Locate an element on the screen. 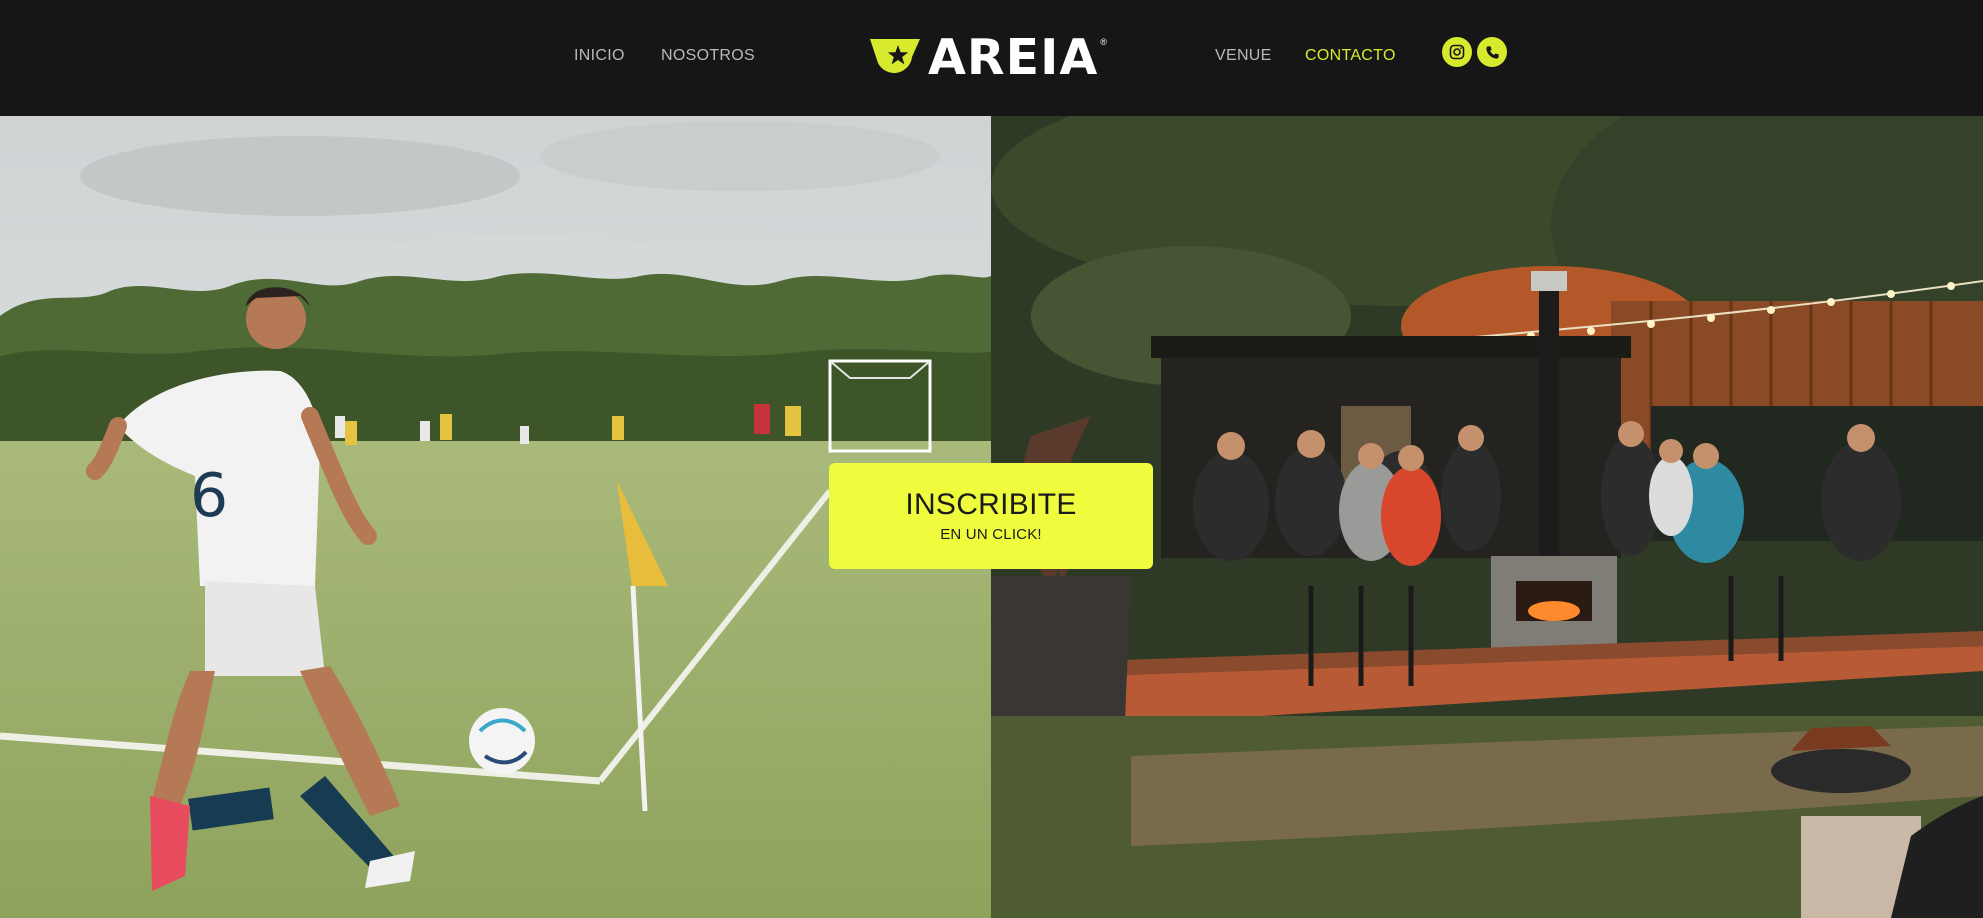  cta-title: INSCRIBITE is located at coordinates (991, 504).